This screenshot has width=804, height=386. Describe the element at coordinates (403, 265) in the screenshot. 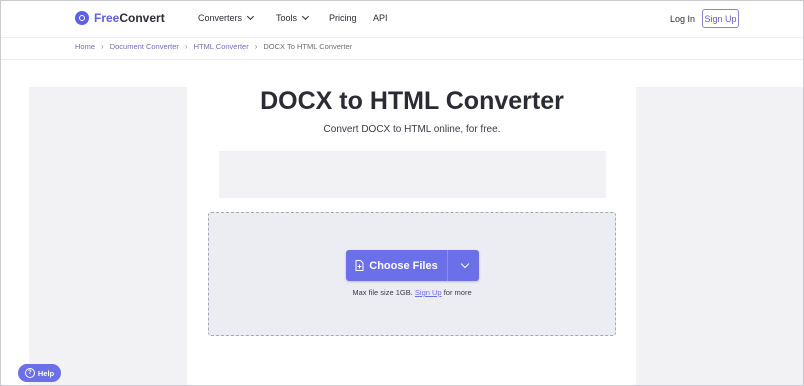

I see `choose-files-label: Choose Files` at that location.